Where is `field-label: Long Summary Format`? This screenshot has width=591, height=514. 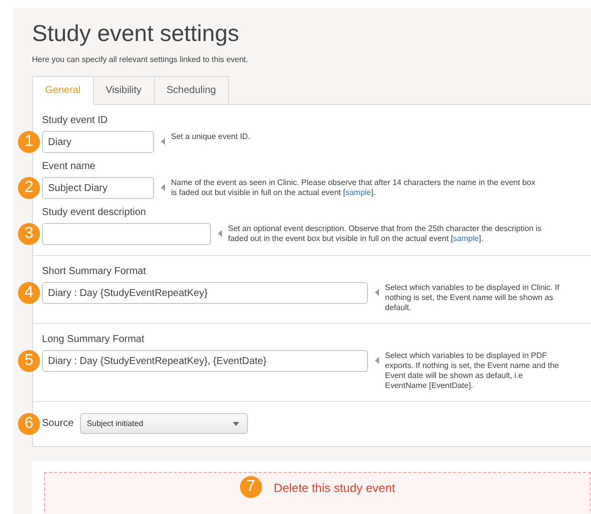
field-label: Long Summary Format is located at coordinates (94, 339).